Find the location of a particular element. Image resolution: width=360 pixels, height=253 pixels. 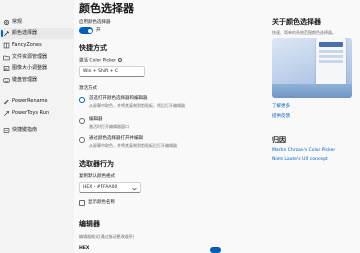

sidebar-item-keyboard-manager: 键盘管理器 is located at coordinates (37, 80).